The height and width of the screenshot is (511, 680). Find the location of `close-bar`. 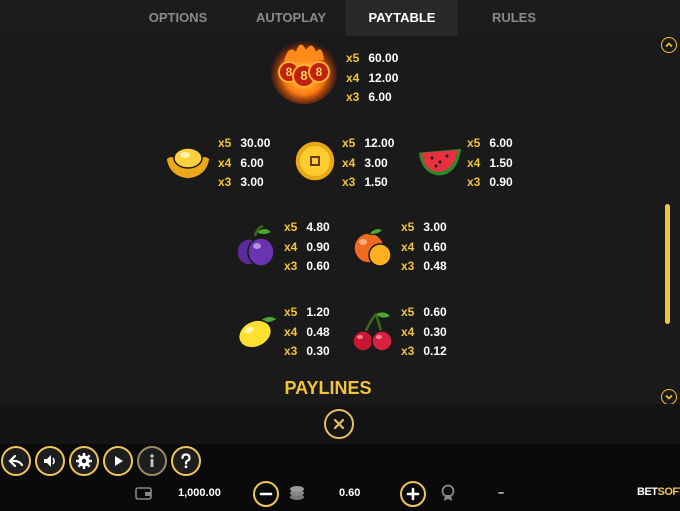

close-bar is located at coordinates (340, 424).